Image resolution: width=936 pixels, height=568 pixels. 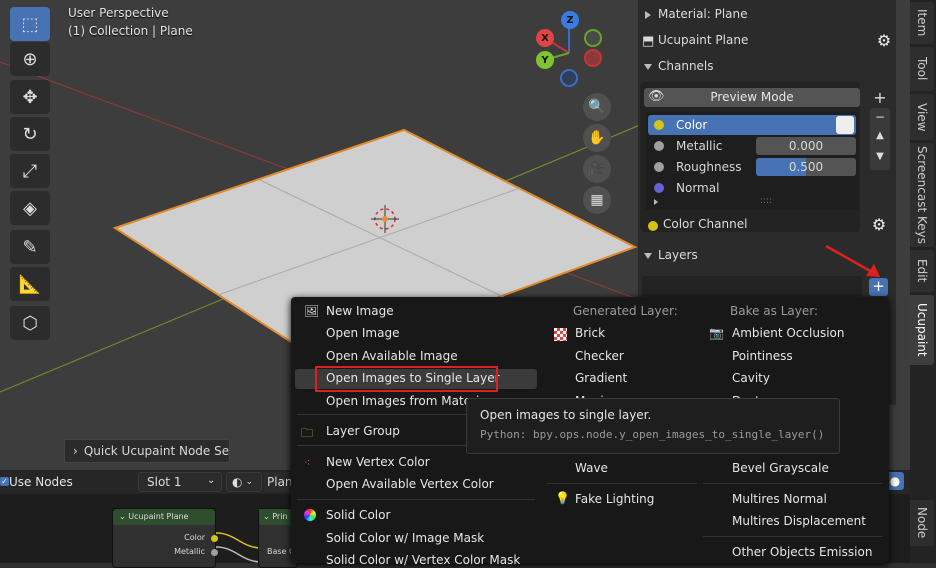 I want to click on ucupaint-icon: ⬒, so click(x=648, y=41).